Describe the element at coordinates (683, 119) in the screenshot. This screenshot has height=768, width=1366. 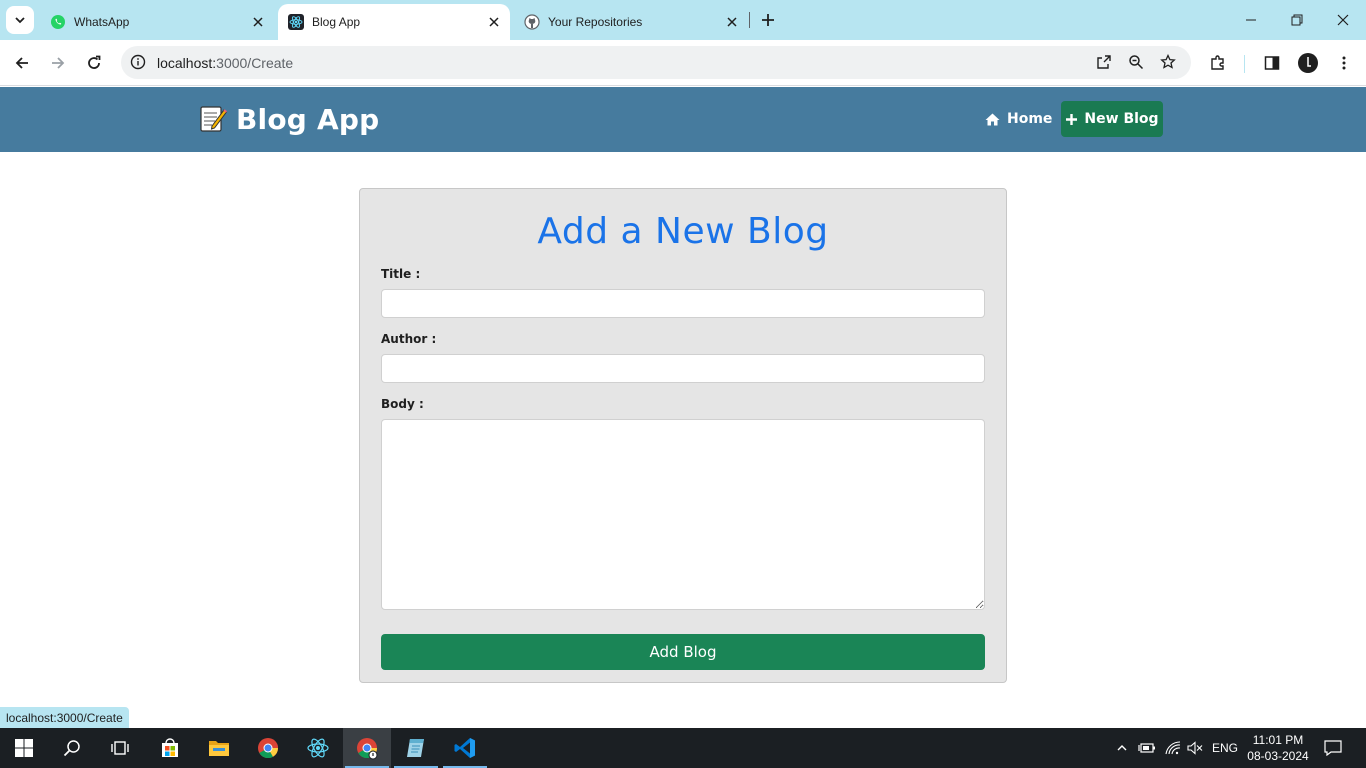
I see `app-navbar: Blog App Home New Blog` at that location.